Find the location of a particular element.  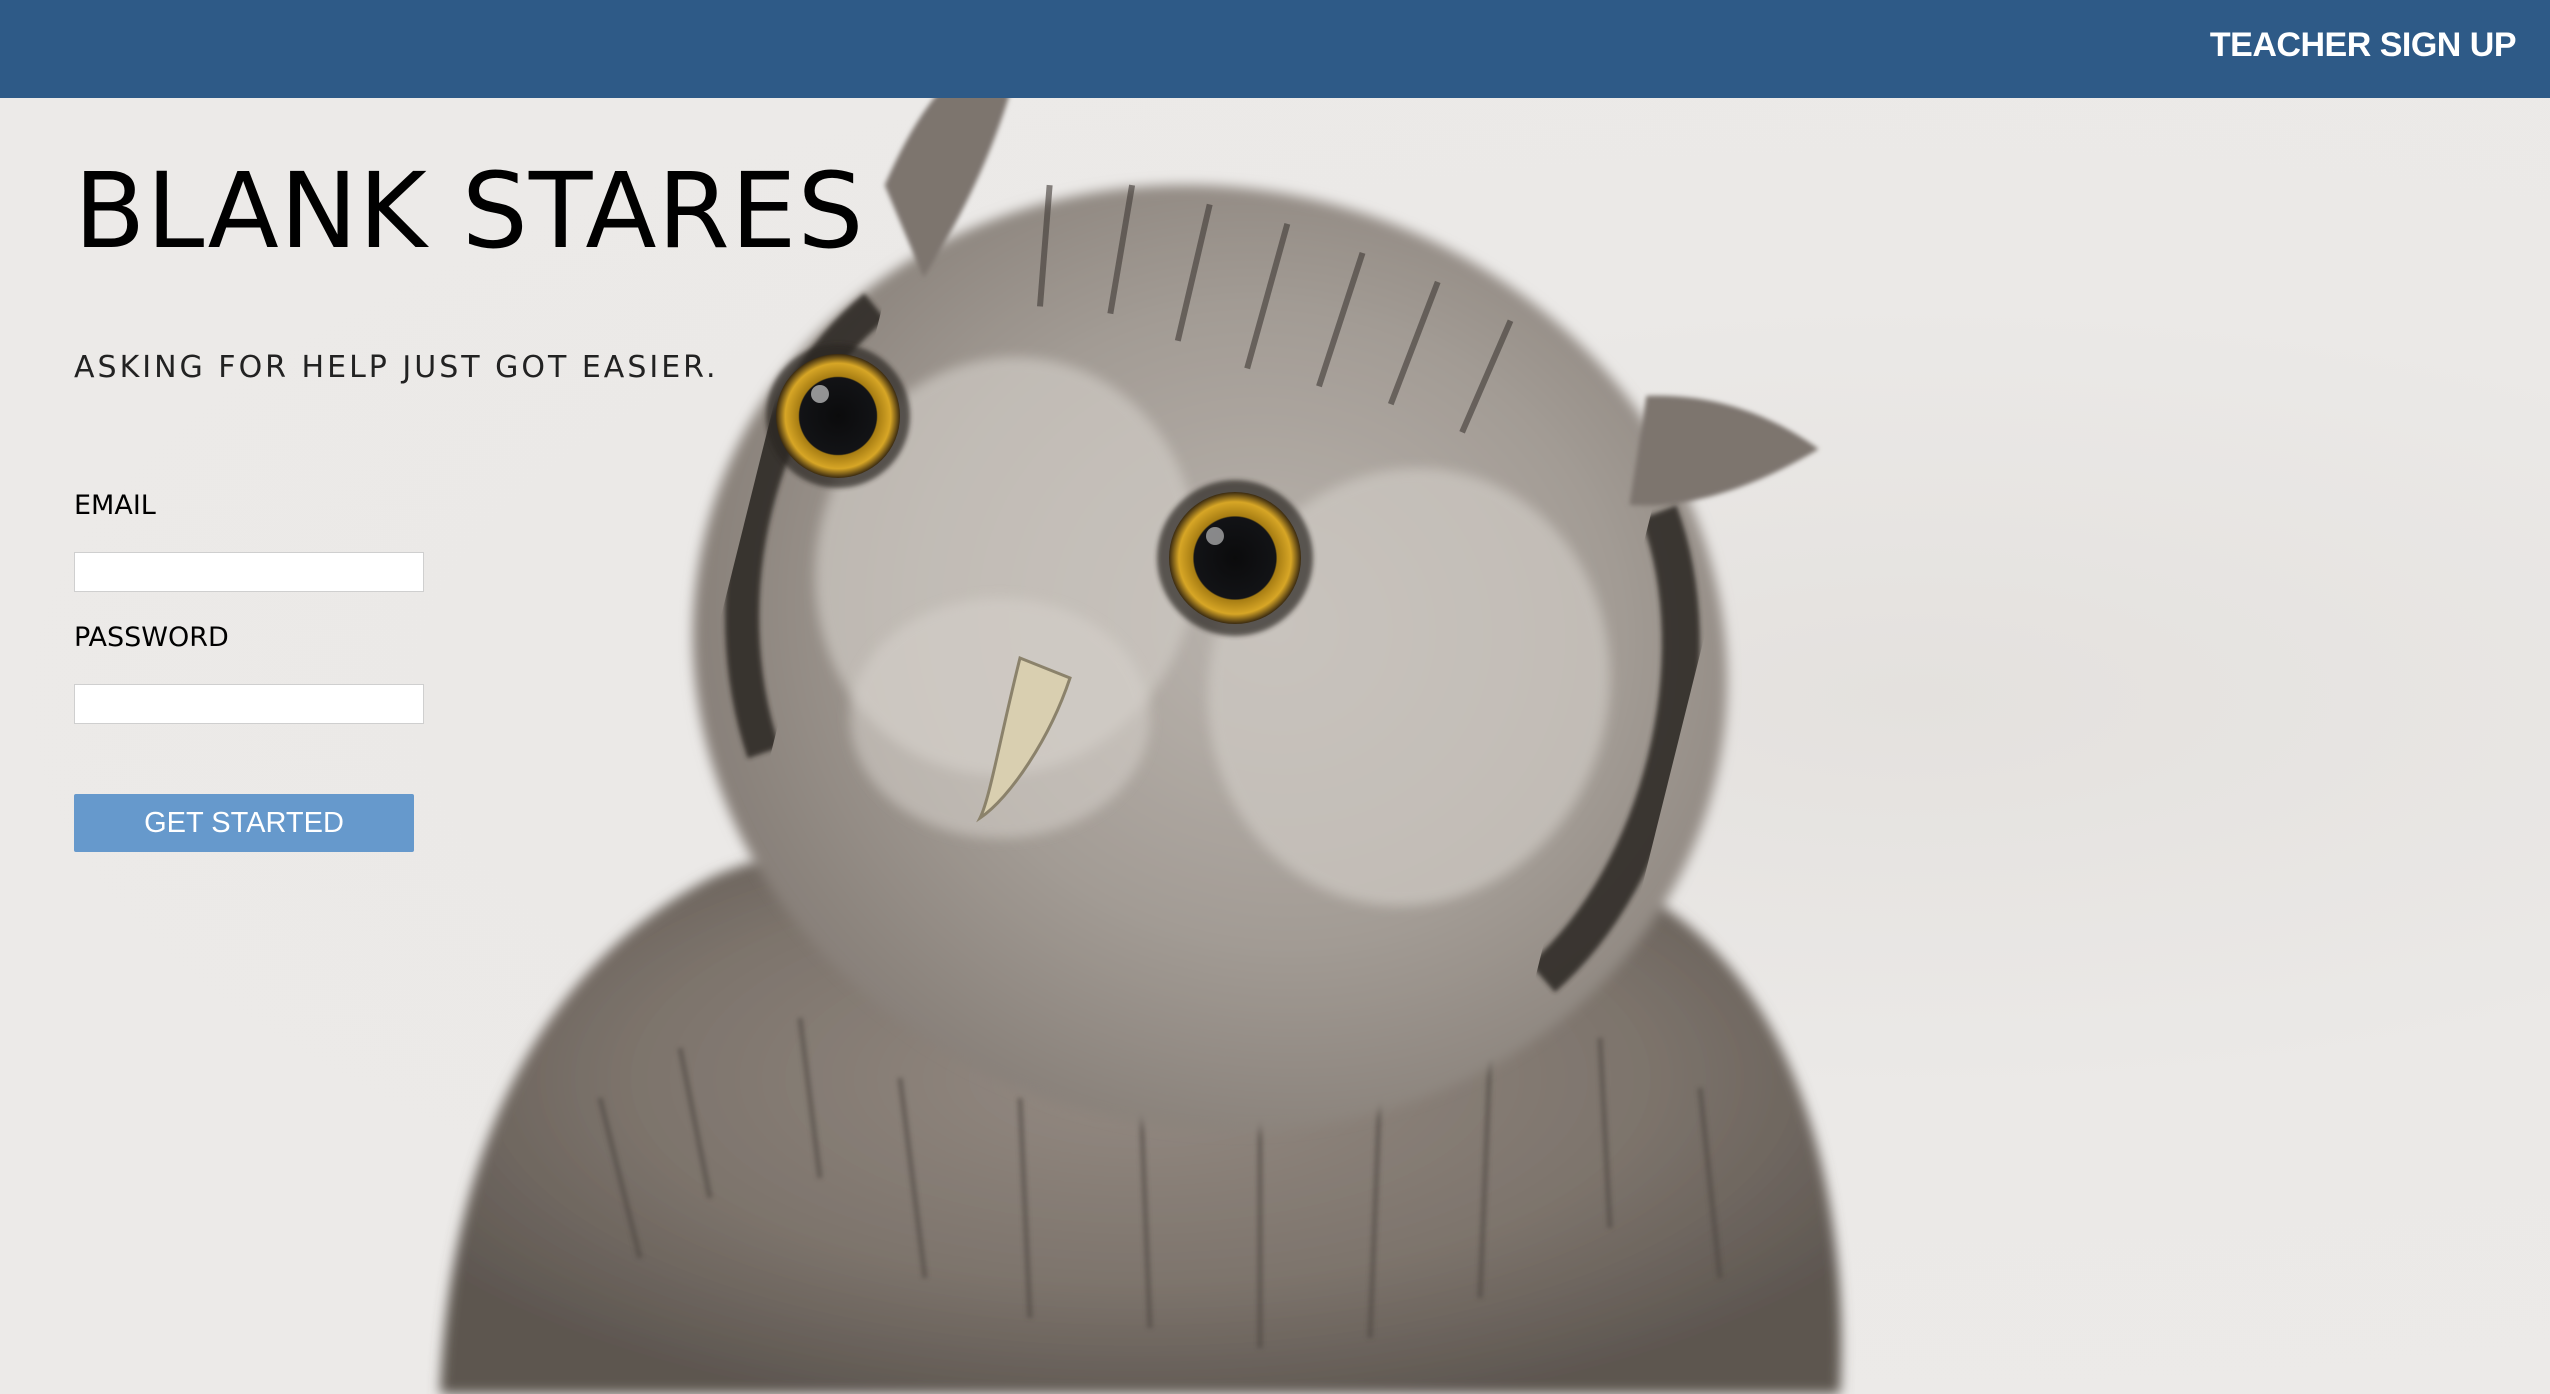

email-input is located at coordinates (249, 572).